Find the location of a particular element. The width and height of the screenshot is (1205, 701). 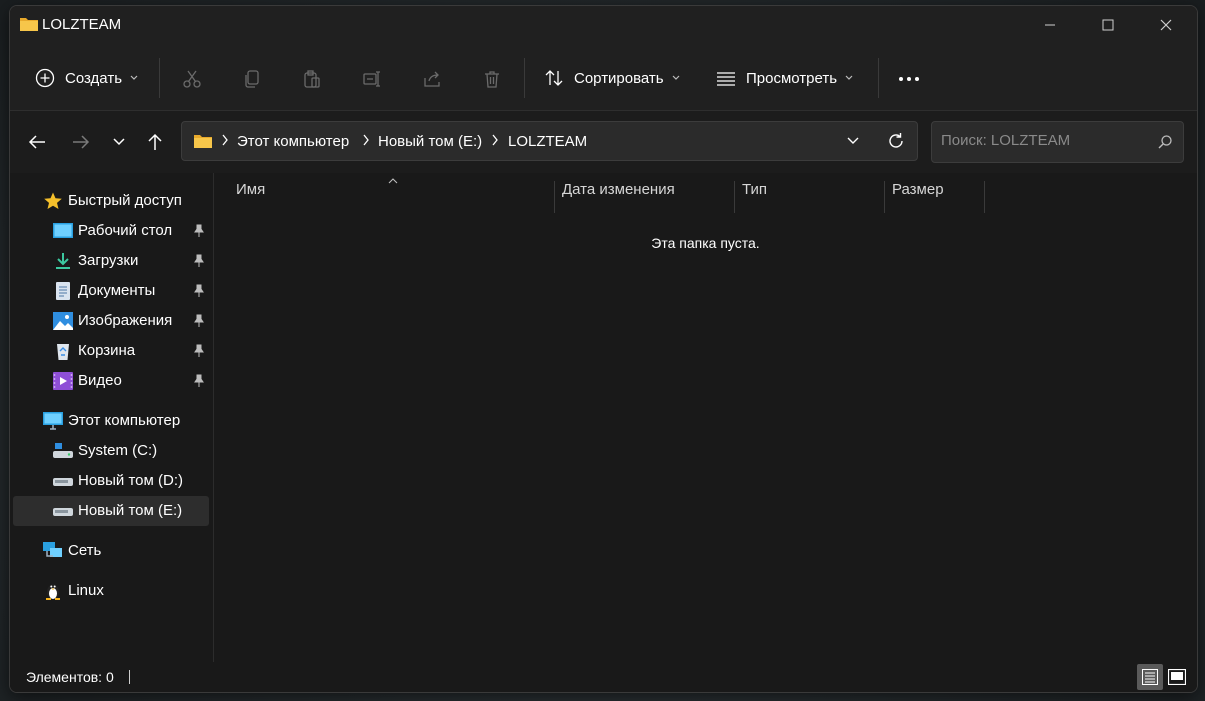

details-view-icon is located at coordinates (1150, 677).